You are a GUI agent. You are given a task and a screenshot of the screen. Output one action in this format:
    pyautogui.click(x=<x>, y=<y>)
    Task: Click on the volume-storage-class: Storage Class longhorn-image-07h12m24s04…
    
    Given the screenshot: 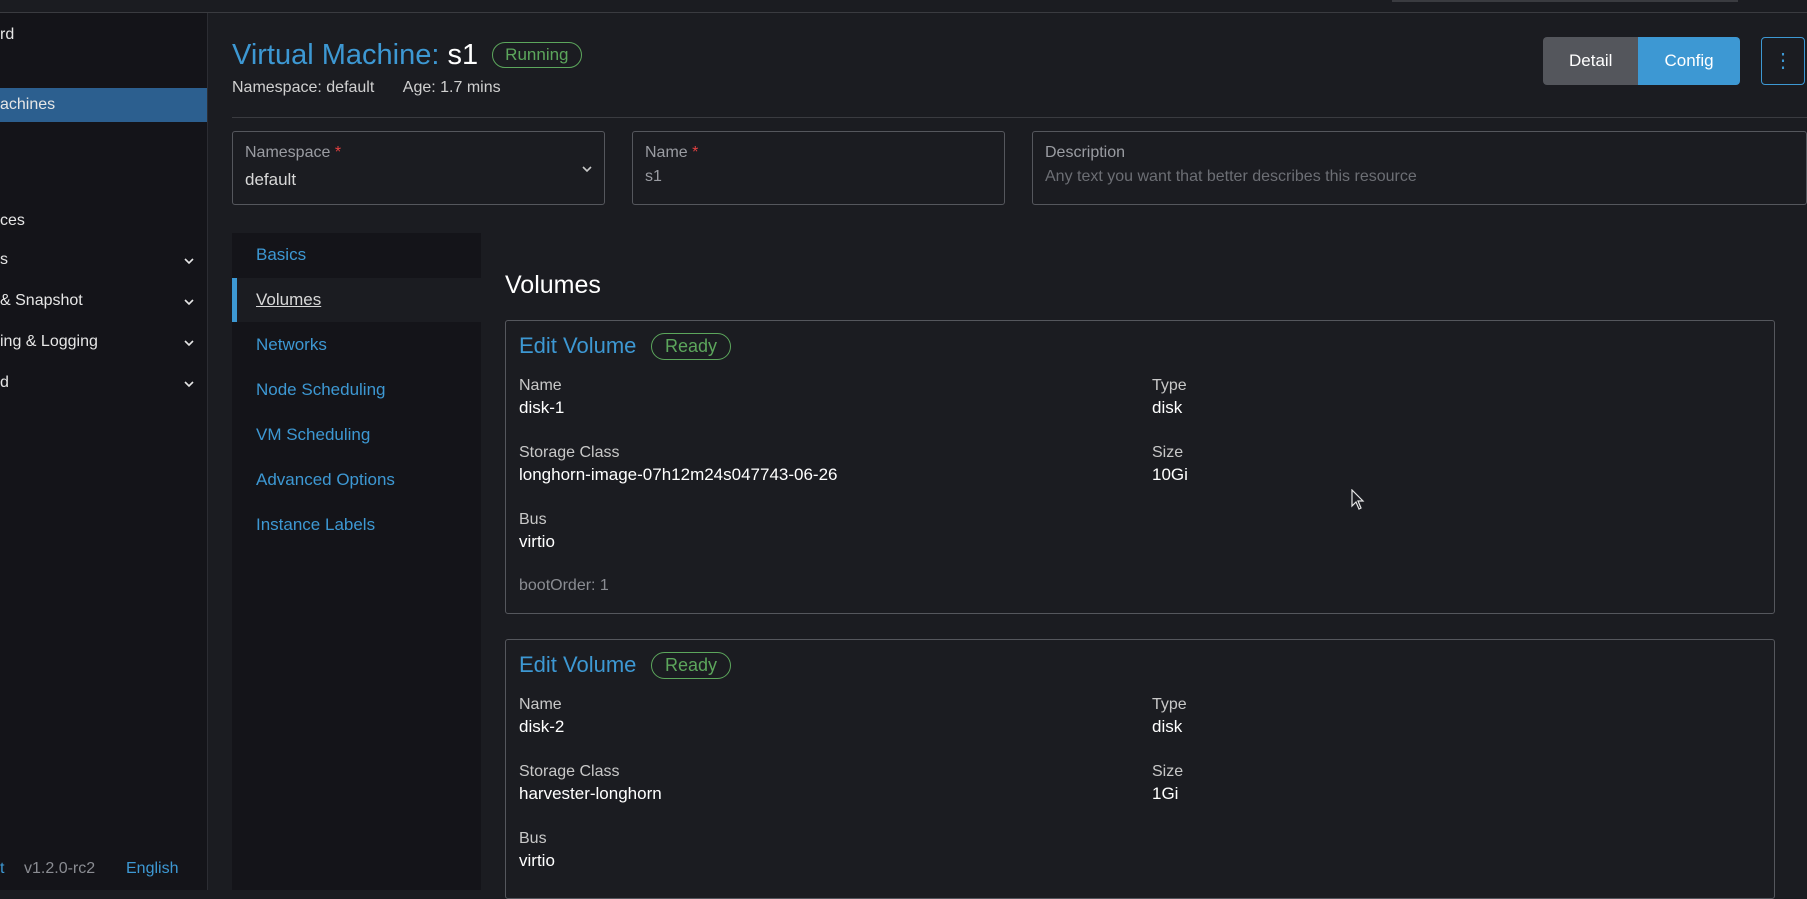 What is the action you would take?
    pyautogui.click(x=678, y=464)
    